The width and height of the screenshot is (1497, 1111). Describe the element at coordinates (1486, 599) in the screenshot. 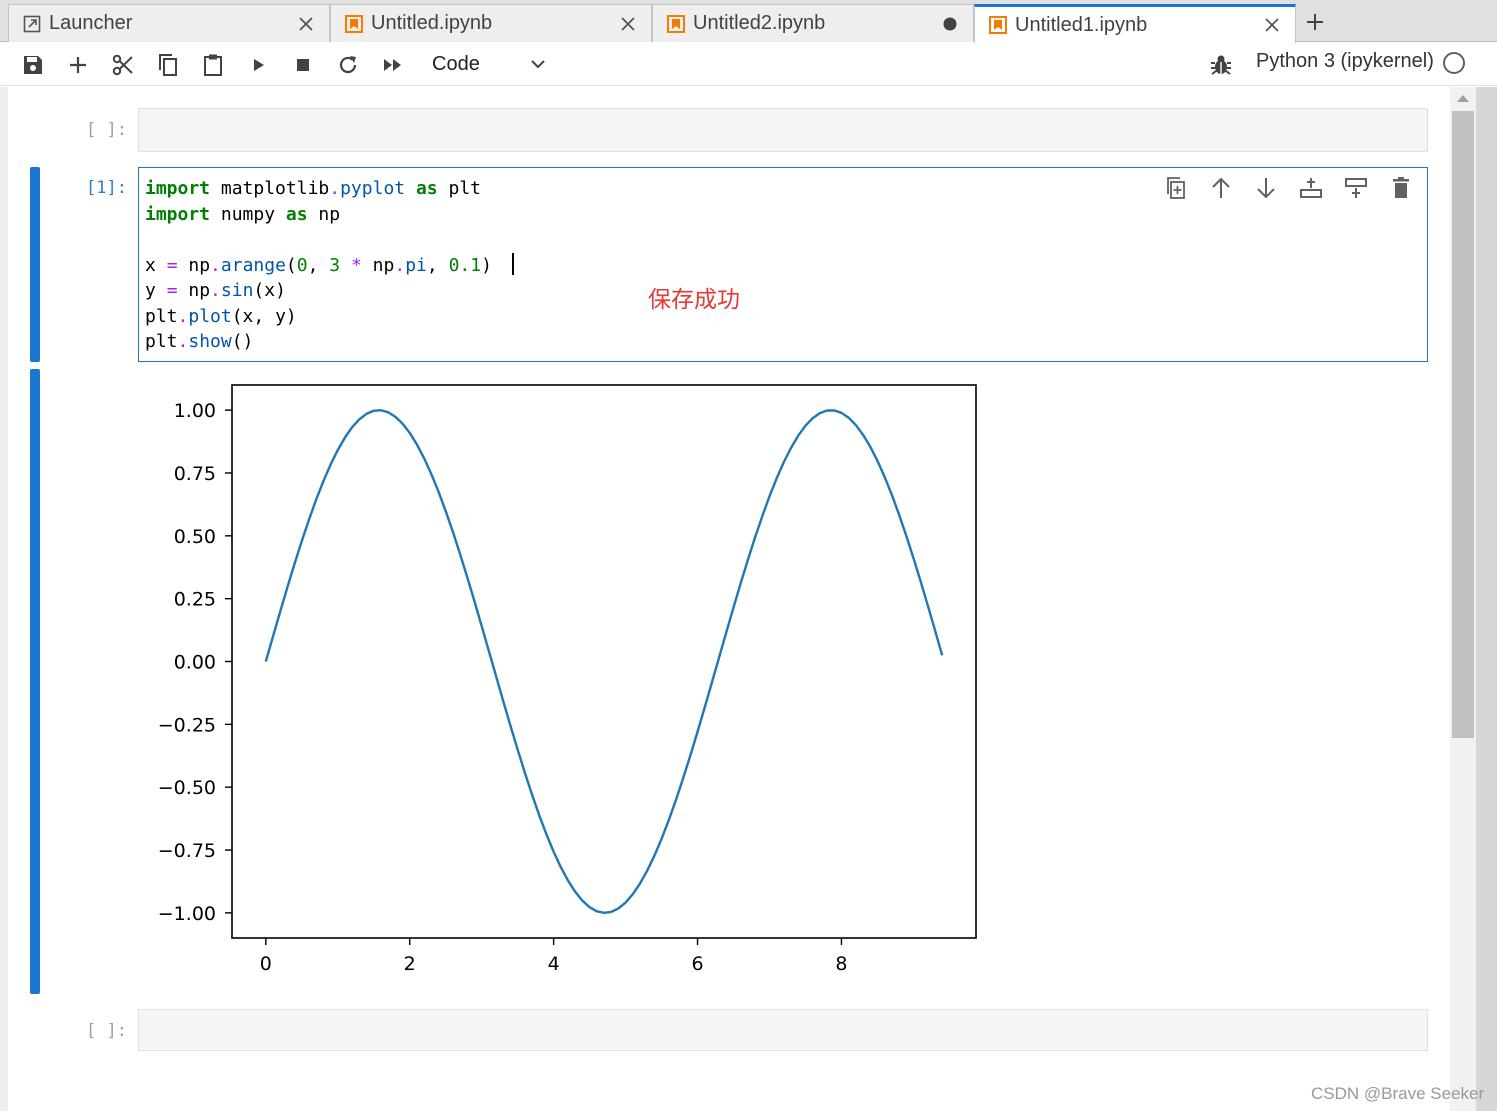

I see `right-edge` at that location.